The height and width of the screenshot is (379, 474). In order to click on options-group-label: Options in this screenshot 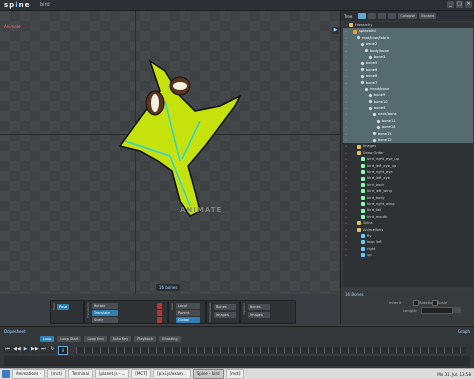, I will do `click(244, 309)`.